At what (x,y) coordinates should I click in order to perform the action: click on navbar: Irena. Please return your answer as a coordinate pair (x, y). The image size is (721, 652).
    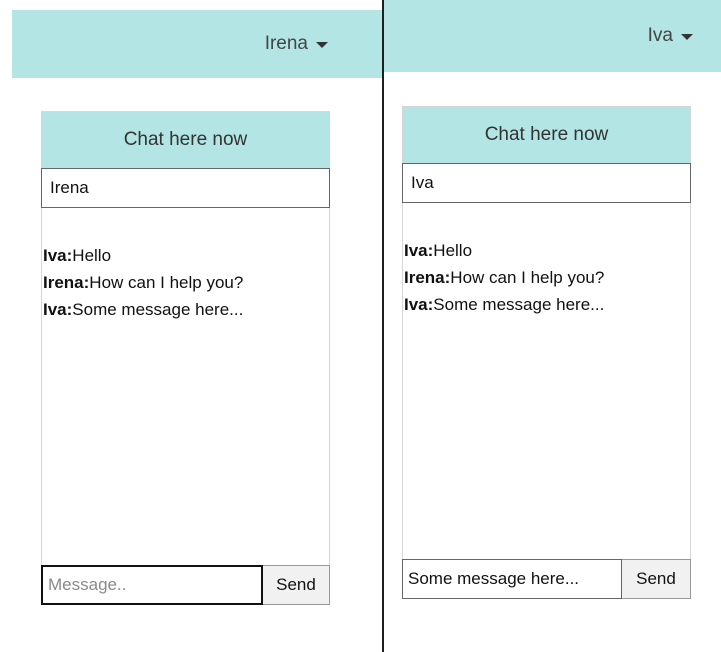
    Looking at the image, I should click on (197, 44).